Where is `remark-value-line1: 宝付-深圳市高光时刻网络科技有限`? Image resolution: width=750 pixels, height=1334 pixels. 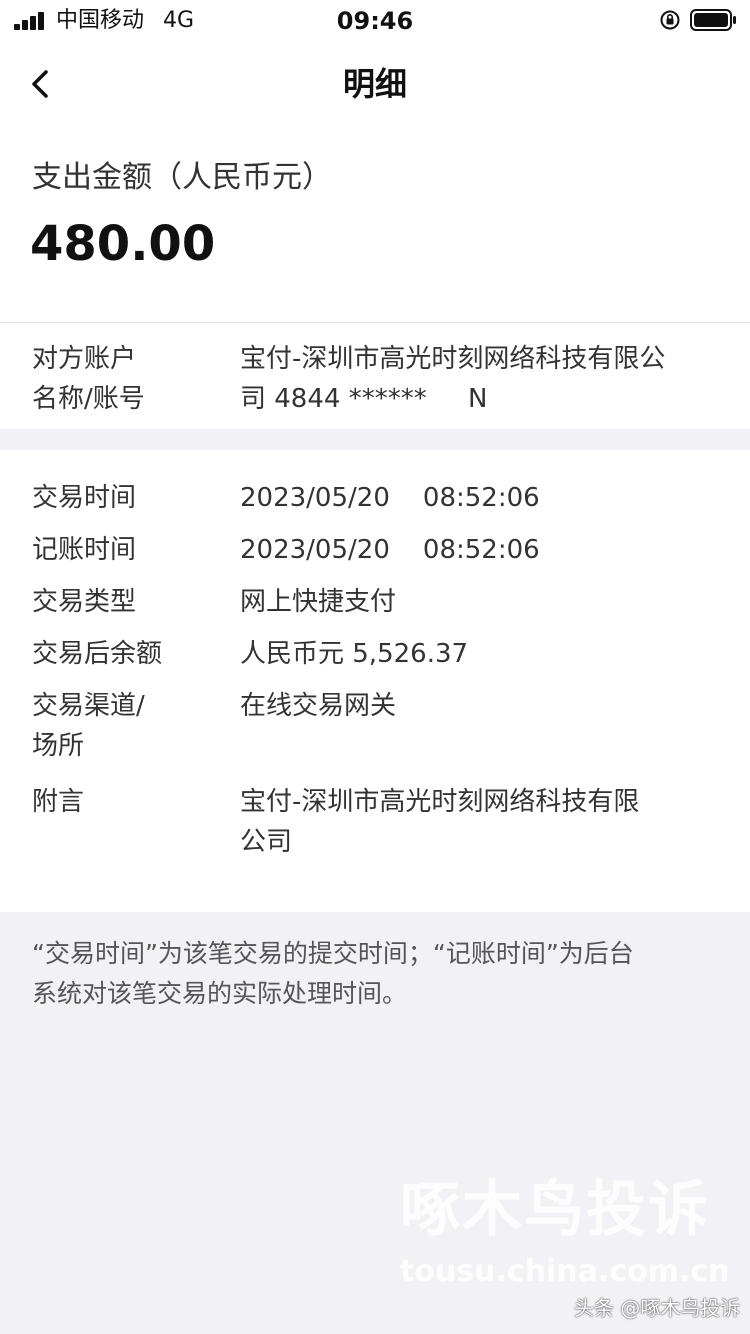 remark-value-line1: 宝付-深圳市高光时刻网络科技有限 is located at coordinates (440, 802).